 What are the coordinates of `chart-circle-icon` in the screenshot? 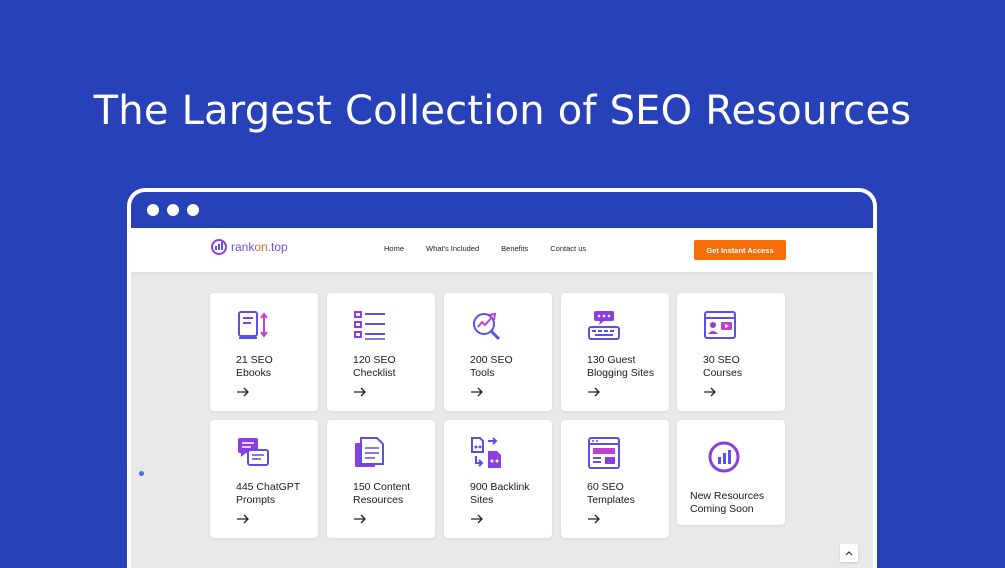 It's located at (724, 457).